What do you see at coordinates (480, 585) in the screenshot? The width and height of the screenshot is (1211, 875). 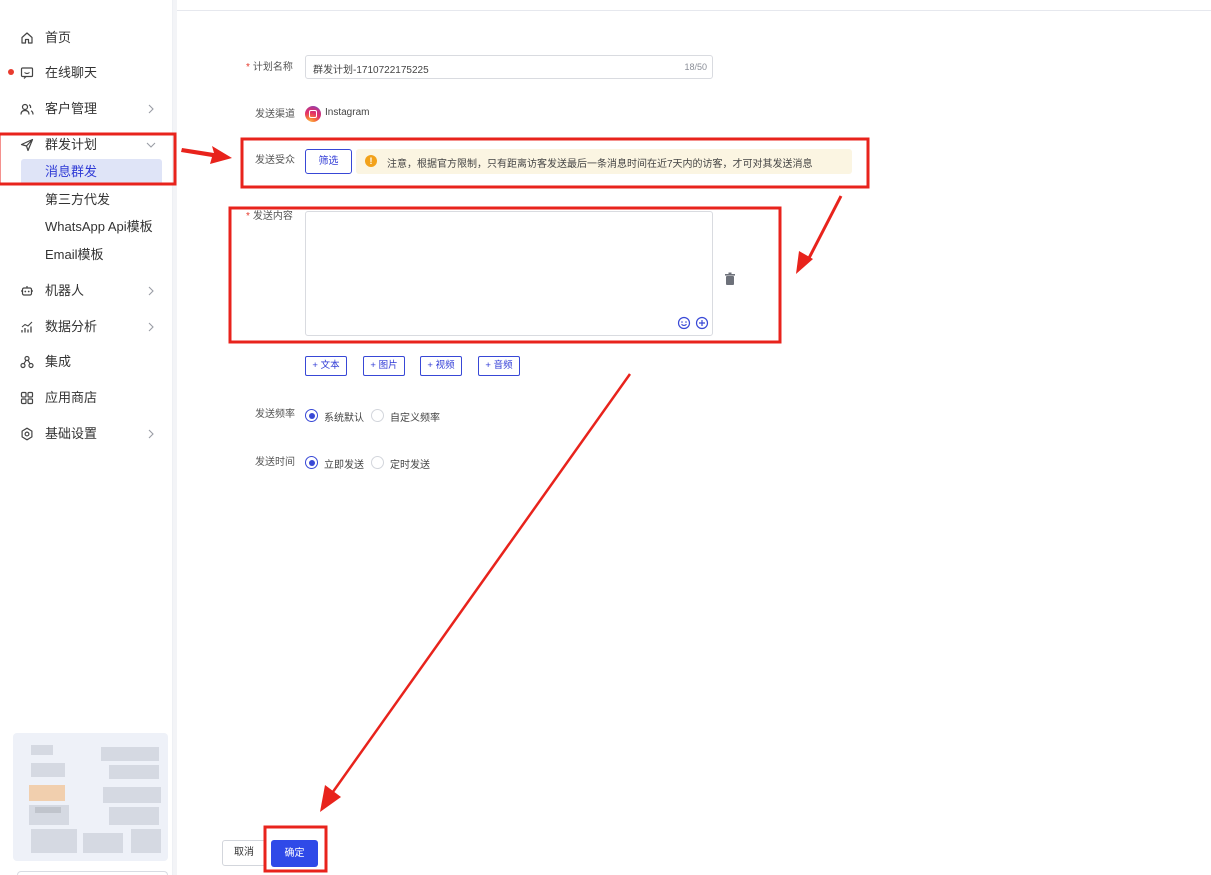 I see `annotation-arrow-3-line` at bounding box center [480, 585].